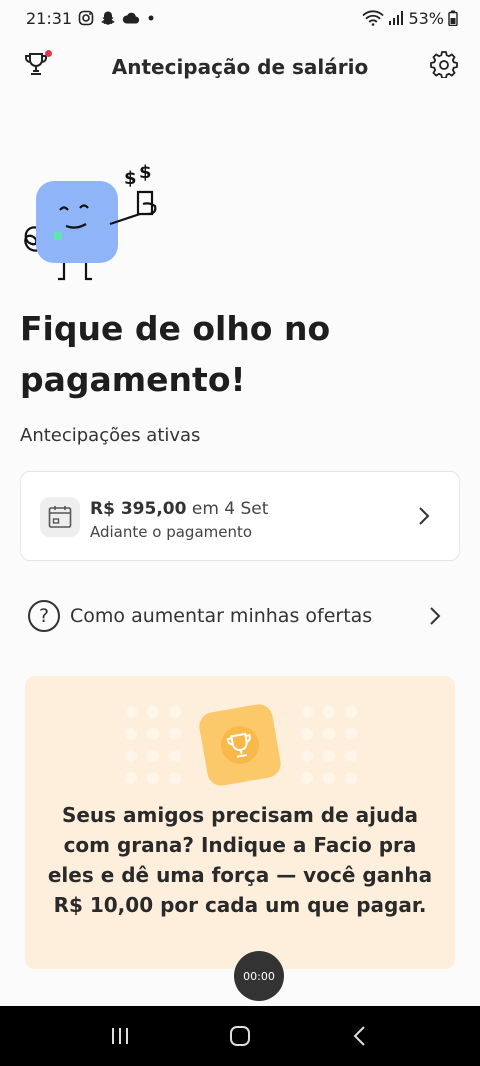 The height and width of the screenshot is (1066, 480). Describe the element at coordinates (426, 18) in the screenshot. I see `battery-percent: 53%` at that location.